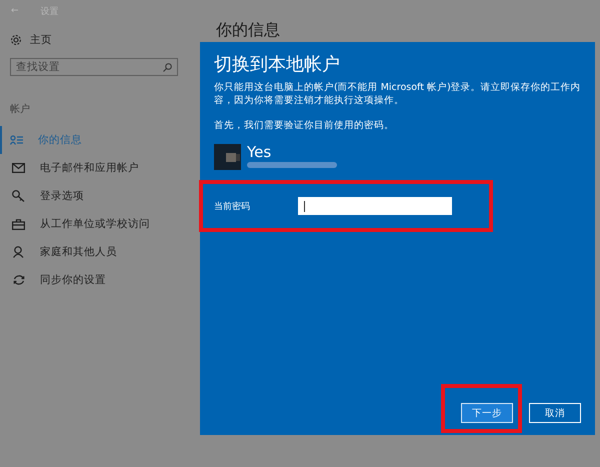 The width and height of the screenshot is (600, 467). Describe the element at coordinates (487, 413) in the screenshot. I see `next-button: 下一步` at that location.